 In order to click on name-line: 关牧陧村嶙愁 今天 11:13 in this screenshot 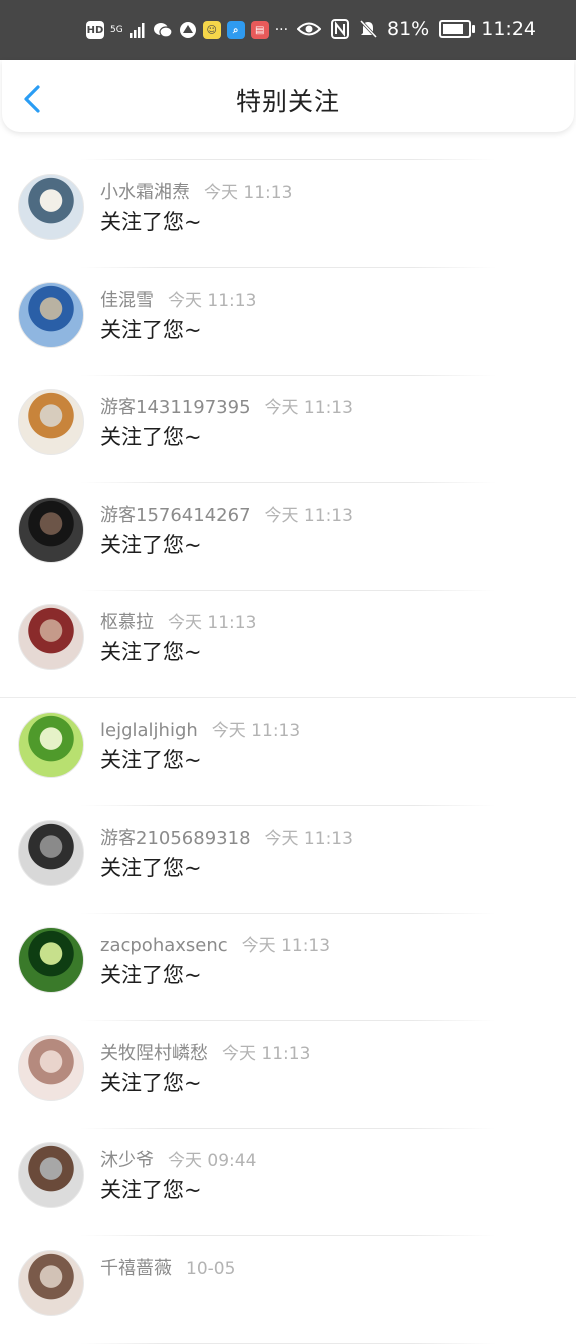, I will do `click(205, 1052)`.